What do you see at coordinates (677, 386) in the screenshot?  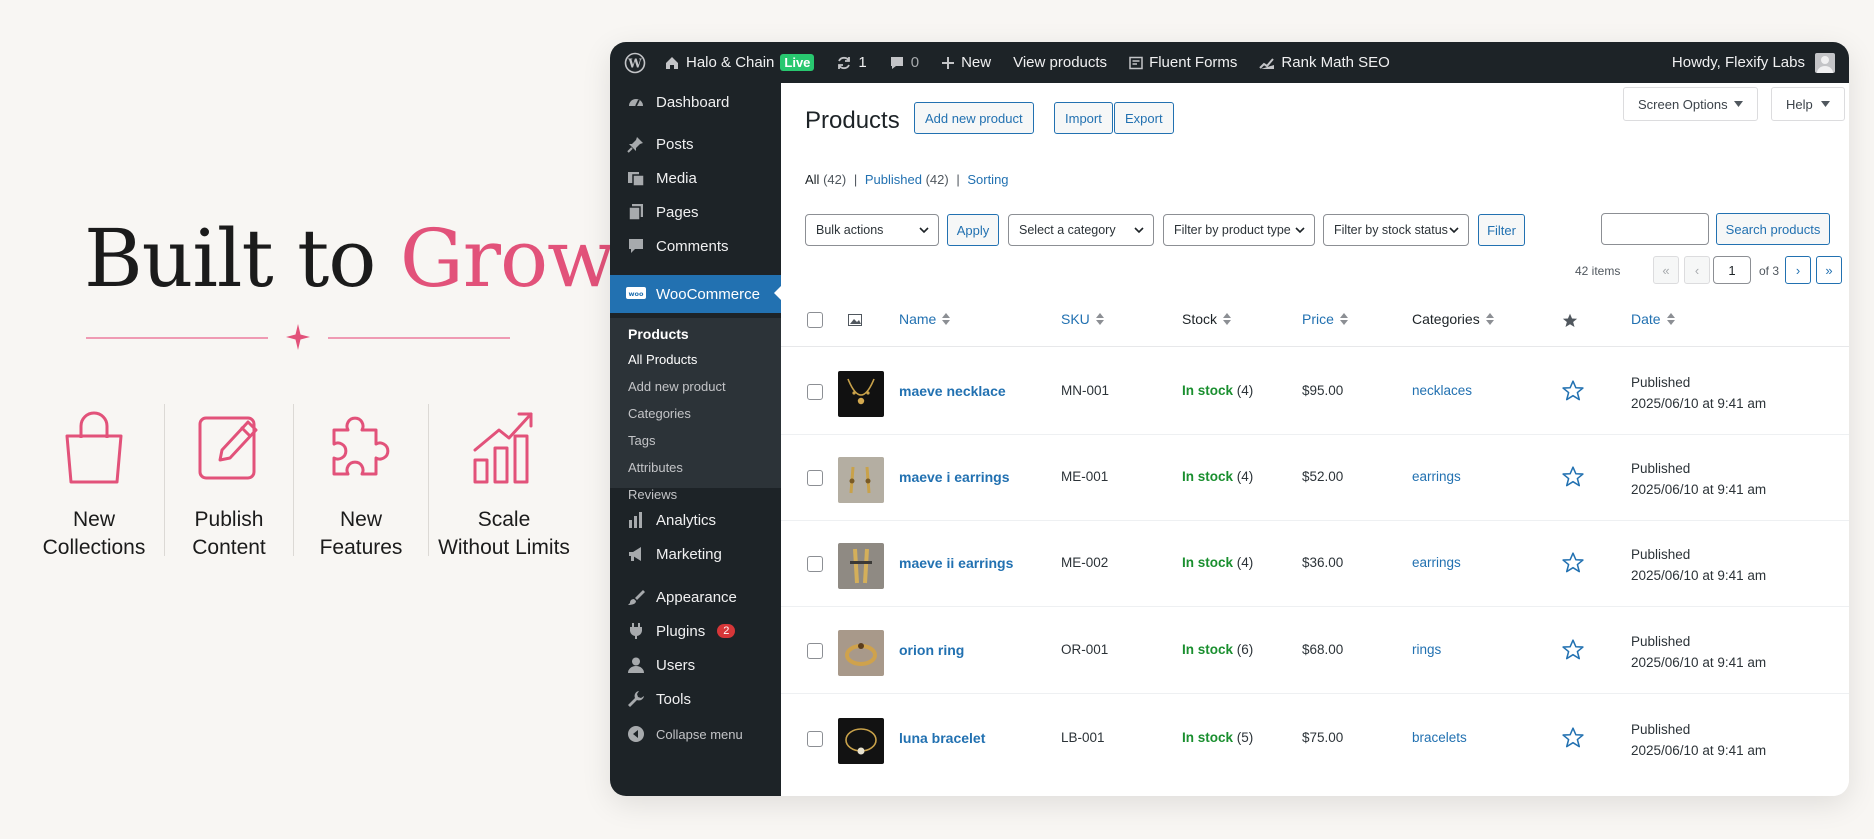 I see `submenu-item-add-new-product: Add new product` at bounding box center [677, 386].